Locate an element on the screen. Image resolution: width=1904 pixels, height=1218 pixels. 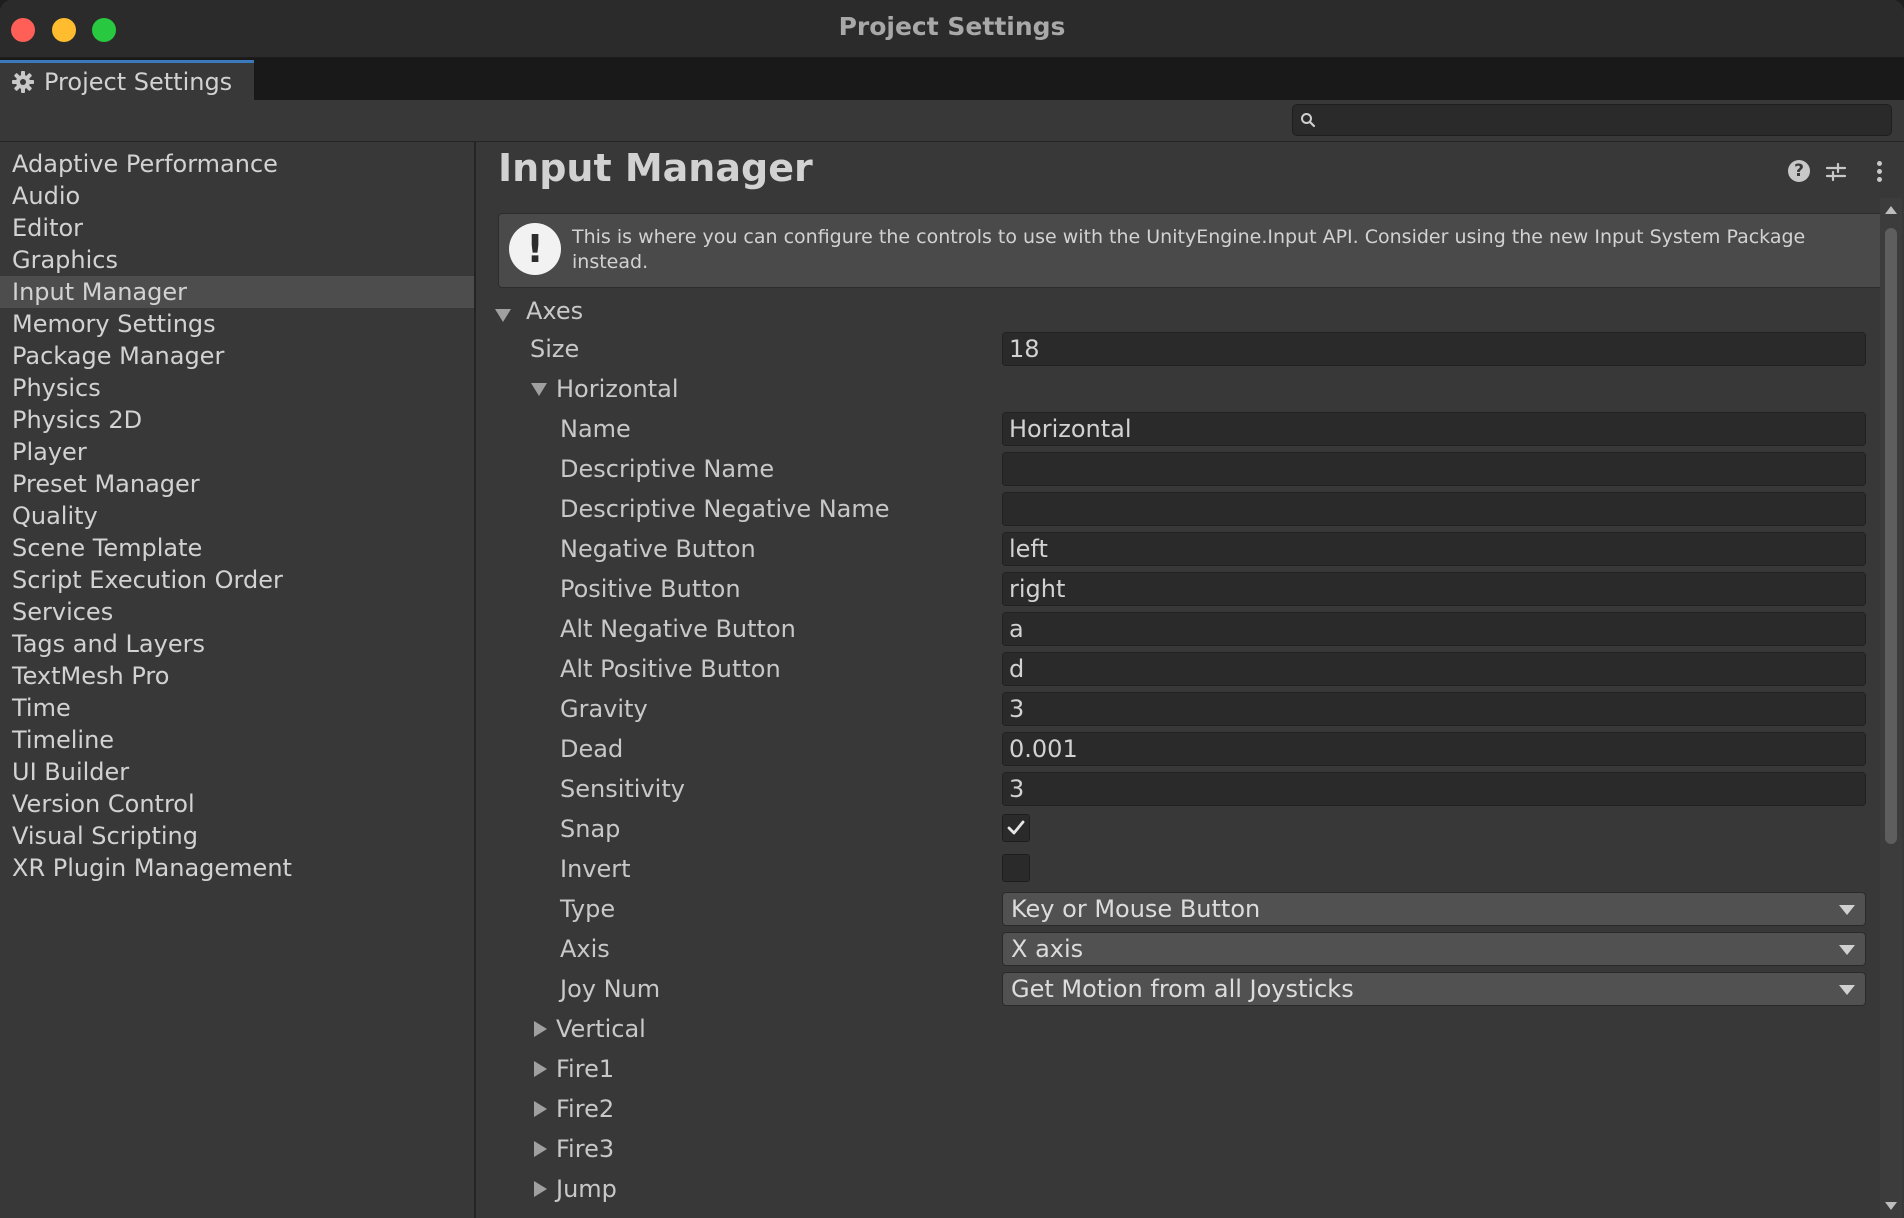
presets-sliders-icon is located at coordinates (1836, 172).